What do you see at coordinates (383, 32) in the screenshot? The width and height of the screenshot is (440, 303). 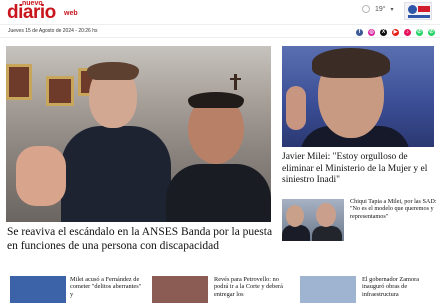 I see `x-icon: X` at bounding box center [383, 32].